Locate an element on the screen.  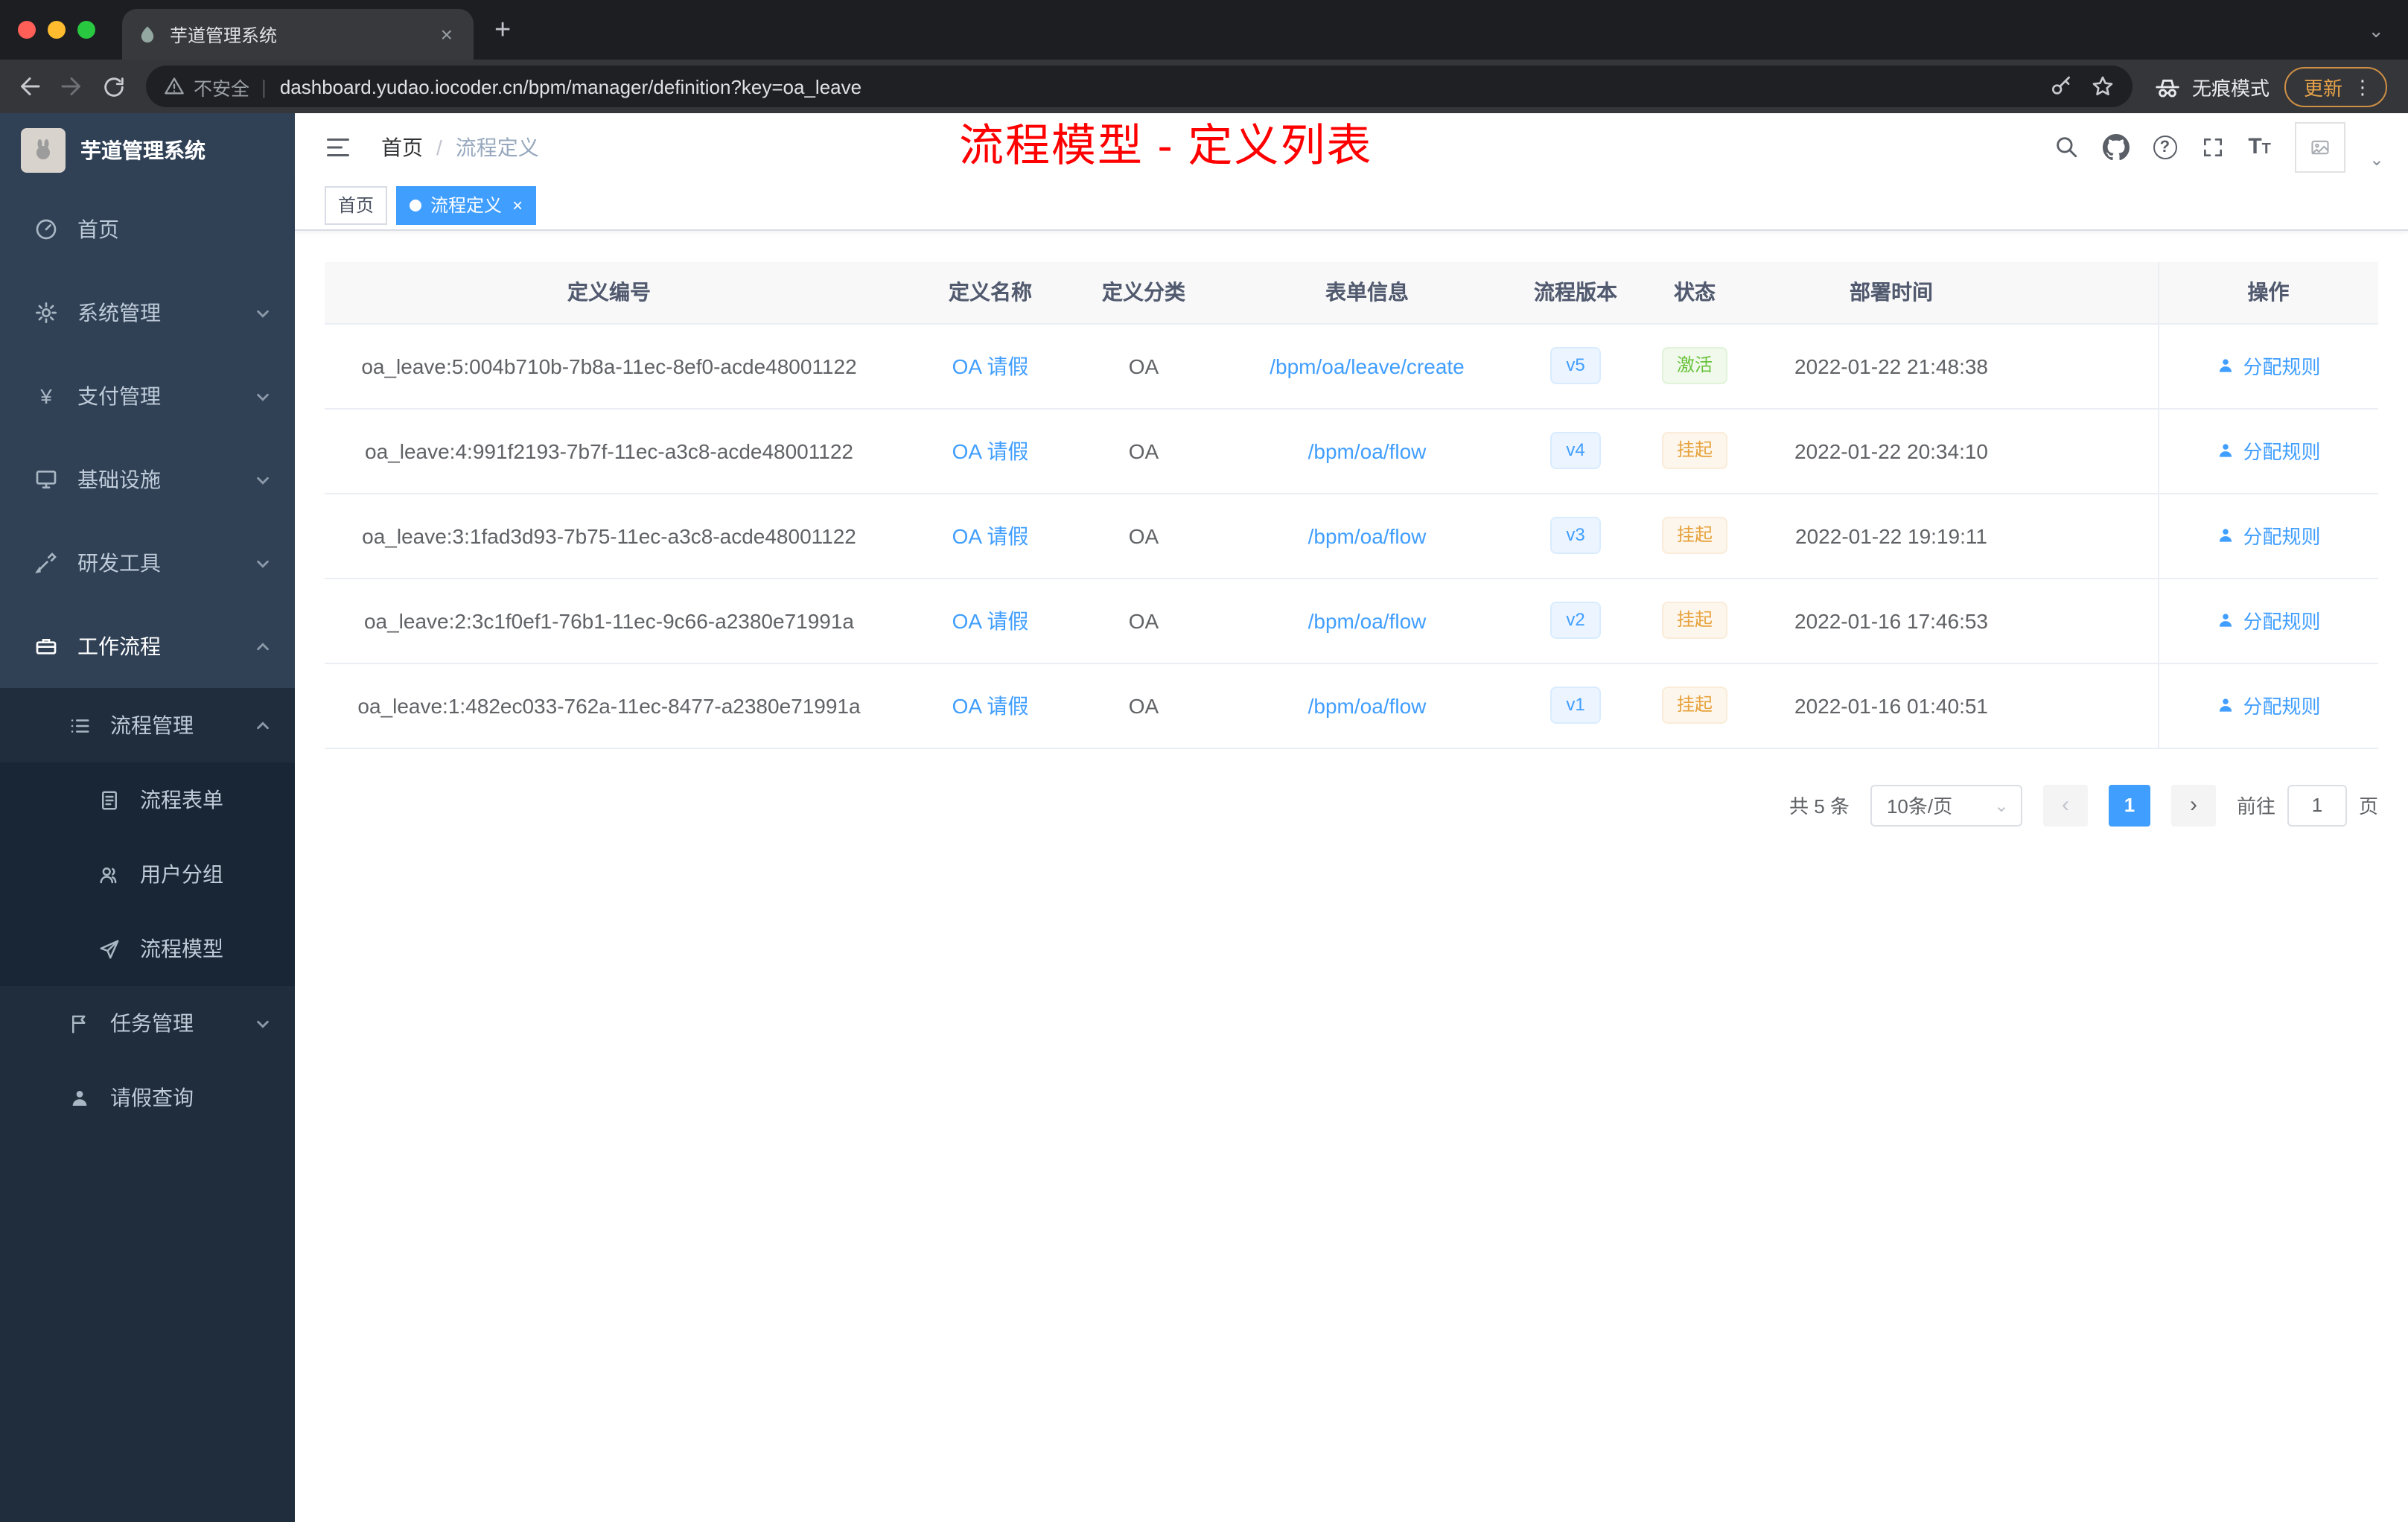
tab-close-icon: × is located at coordinates (447, 34).